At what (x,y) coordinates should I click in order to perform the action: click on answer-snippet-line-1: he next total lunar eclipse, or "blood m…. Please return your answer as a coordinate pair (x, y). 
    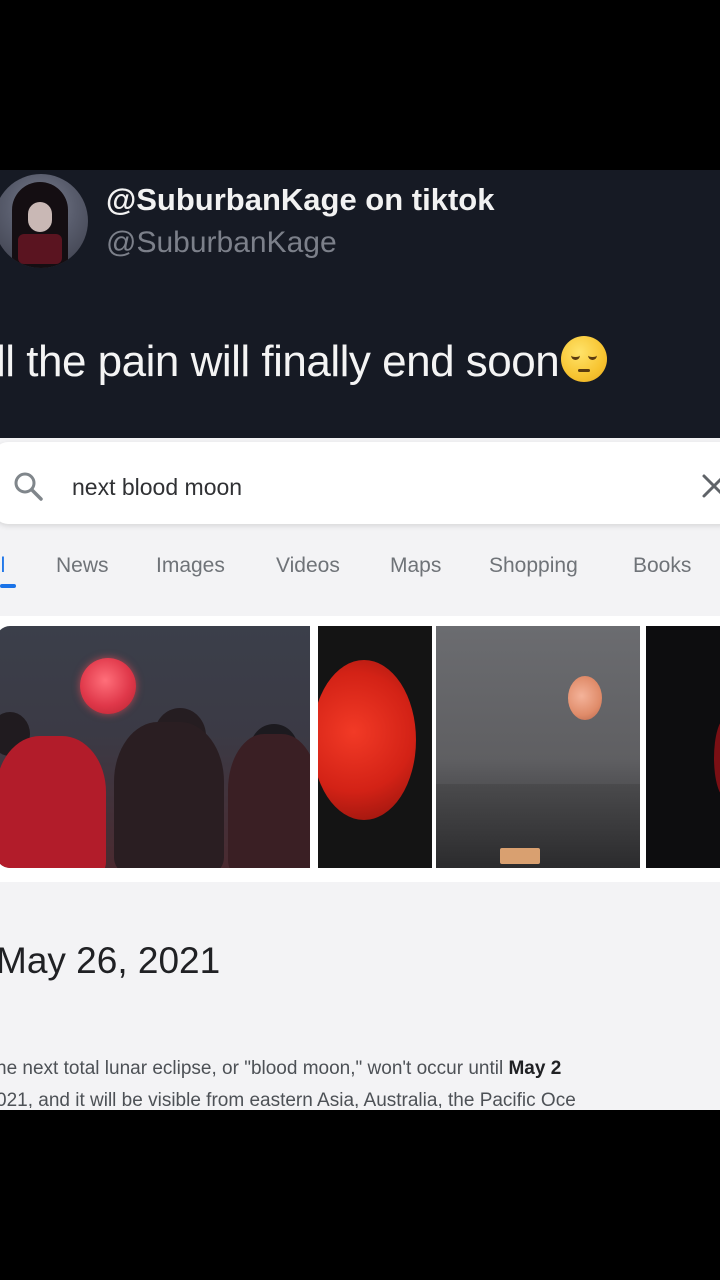
    Looking at the image, I should click on (280, 1069).